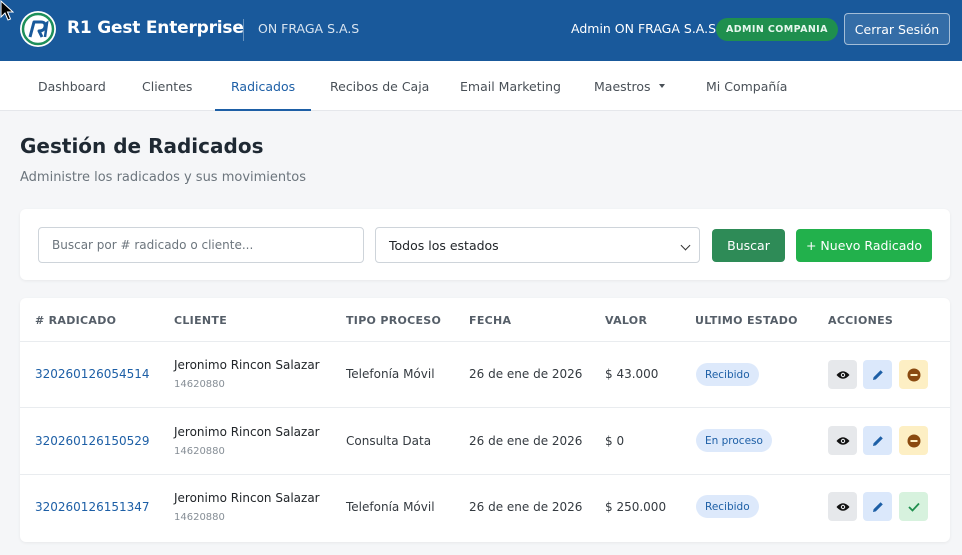  I want to click on logout-button: Cerrar Sesión, so click(897, 29).